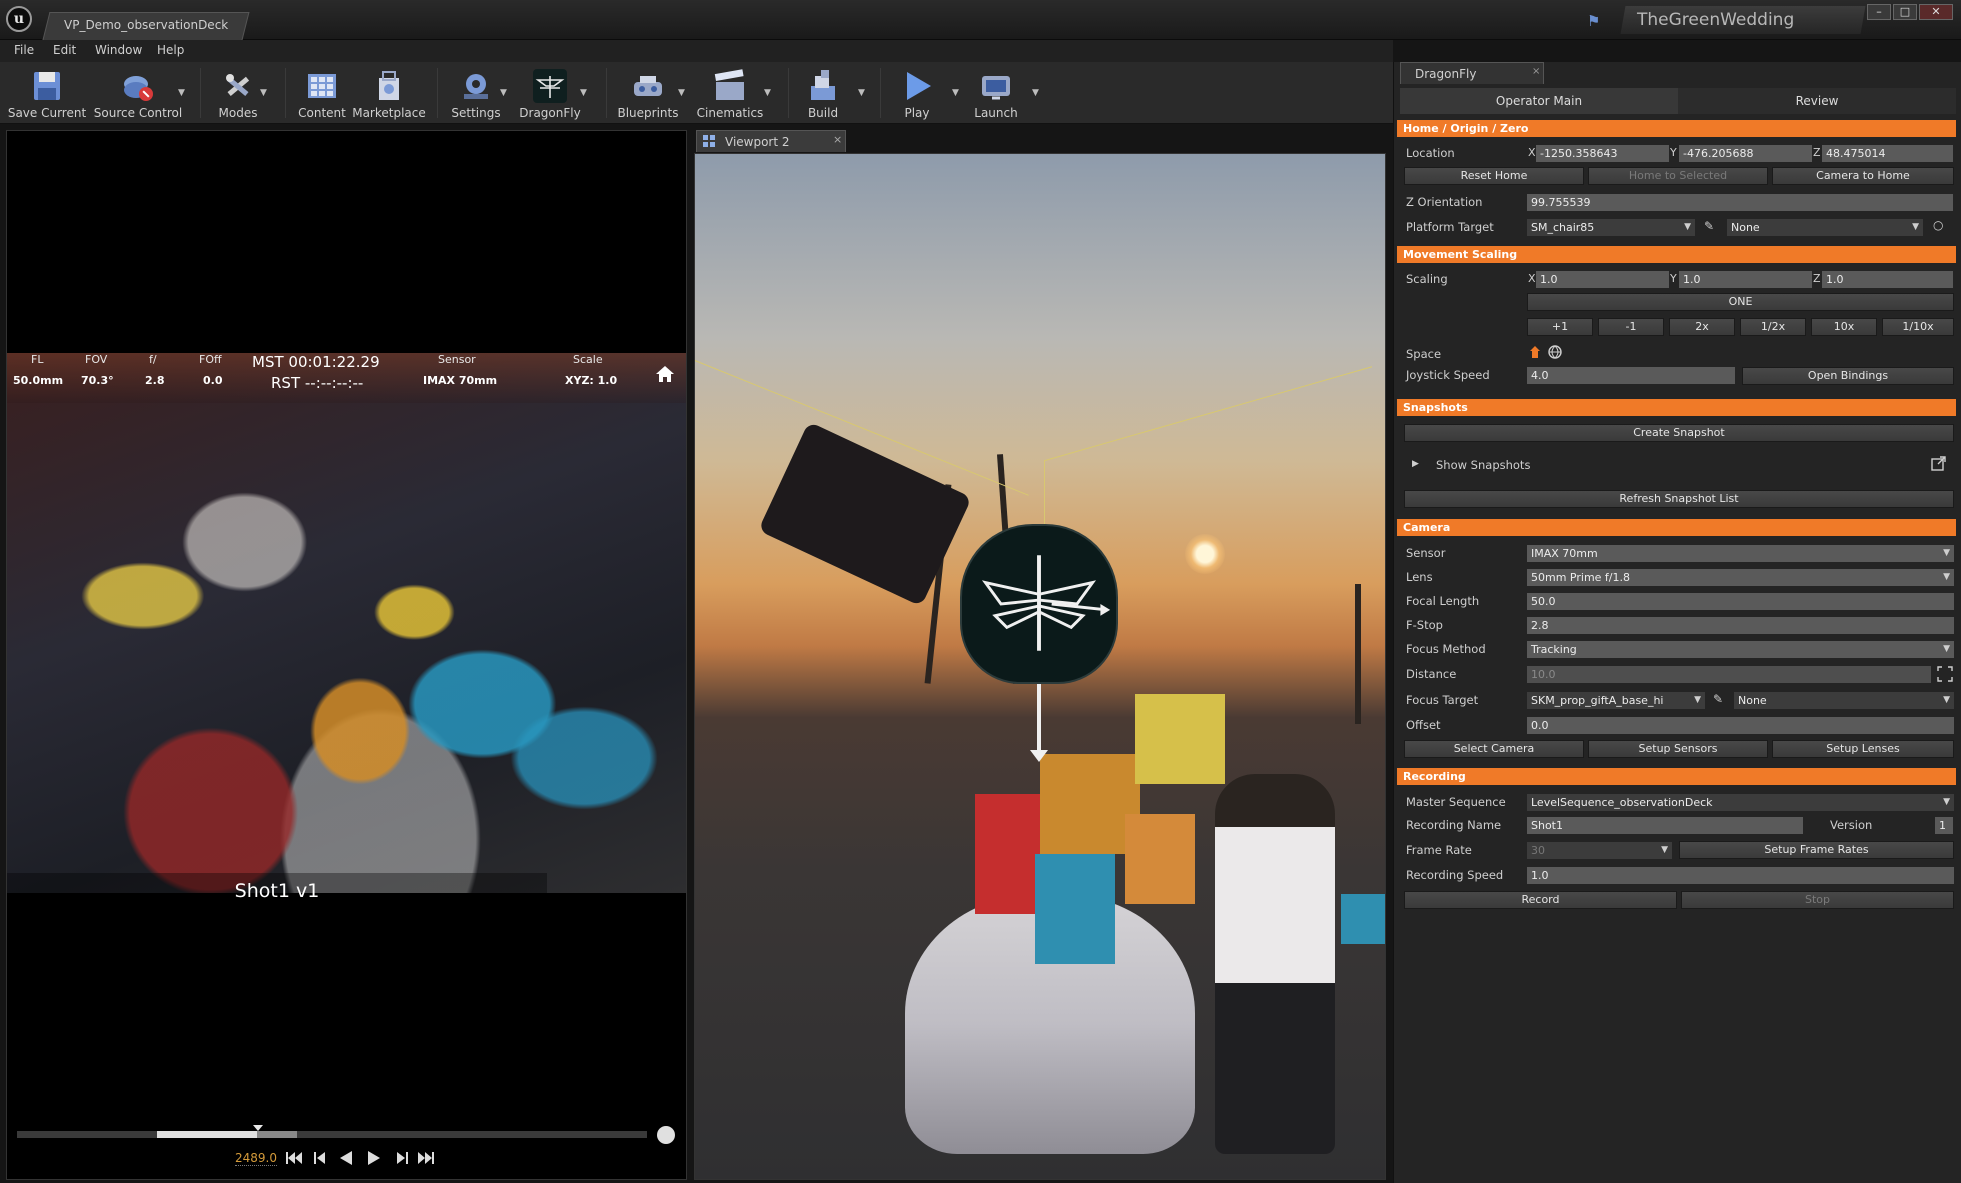 This screenshot has width=1961, height=1183. What do you see at coordinates (1816, 850) in the screenshot?
I see `setup-frame-rates-button: Setup Frame Rates` at bounding box center [1816, 850].